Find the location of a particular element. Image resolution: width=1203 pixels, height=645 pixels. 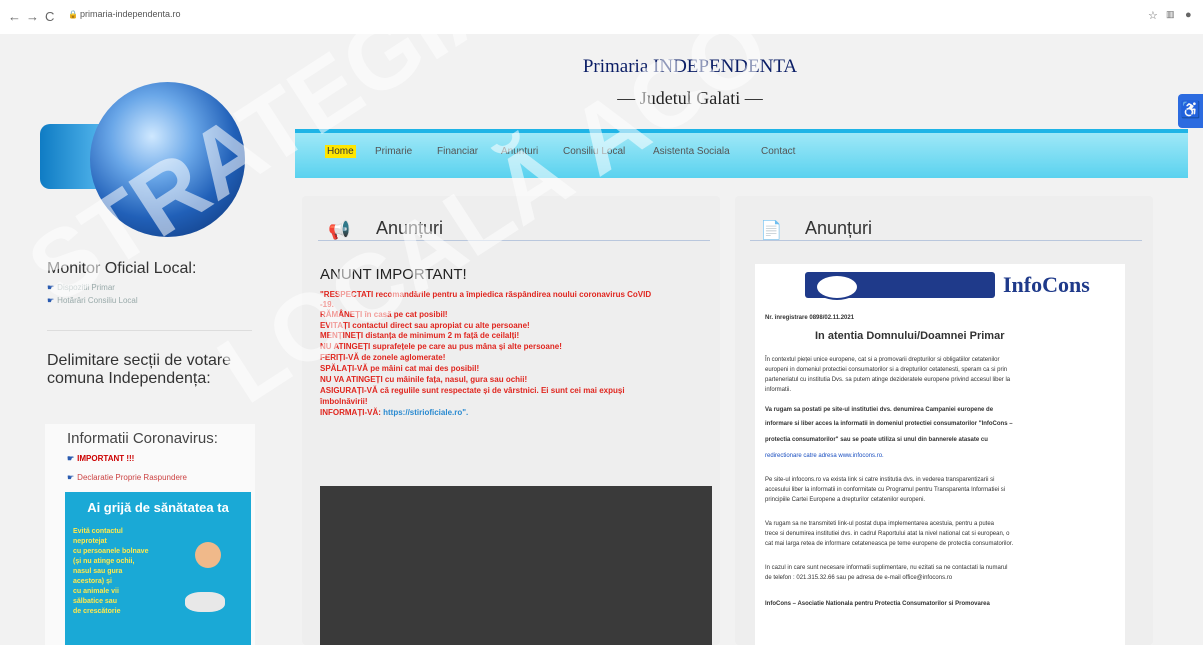

notice-line: FERIȚI-VĂ de zonele aglomerate! is located at coordinates (383, 357).